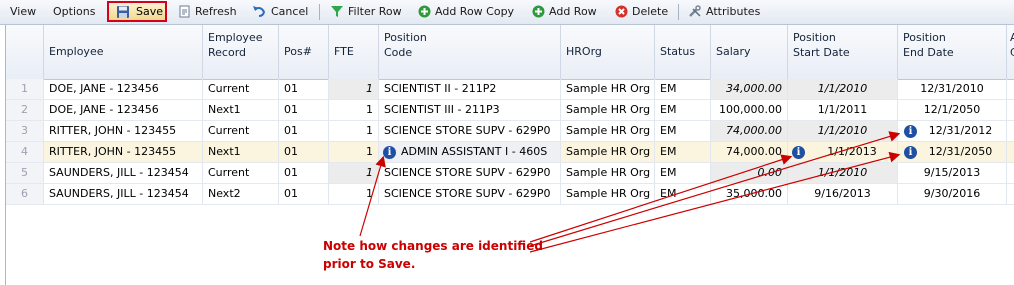  What do you see at coordinates (470, 89) in the screenshot?
I see `cell-position-code: SCIENTIST II - 211P2` at bounding box center [470, 89].